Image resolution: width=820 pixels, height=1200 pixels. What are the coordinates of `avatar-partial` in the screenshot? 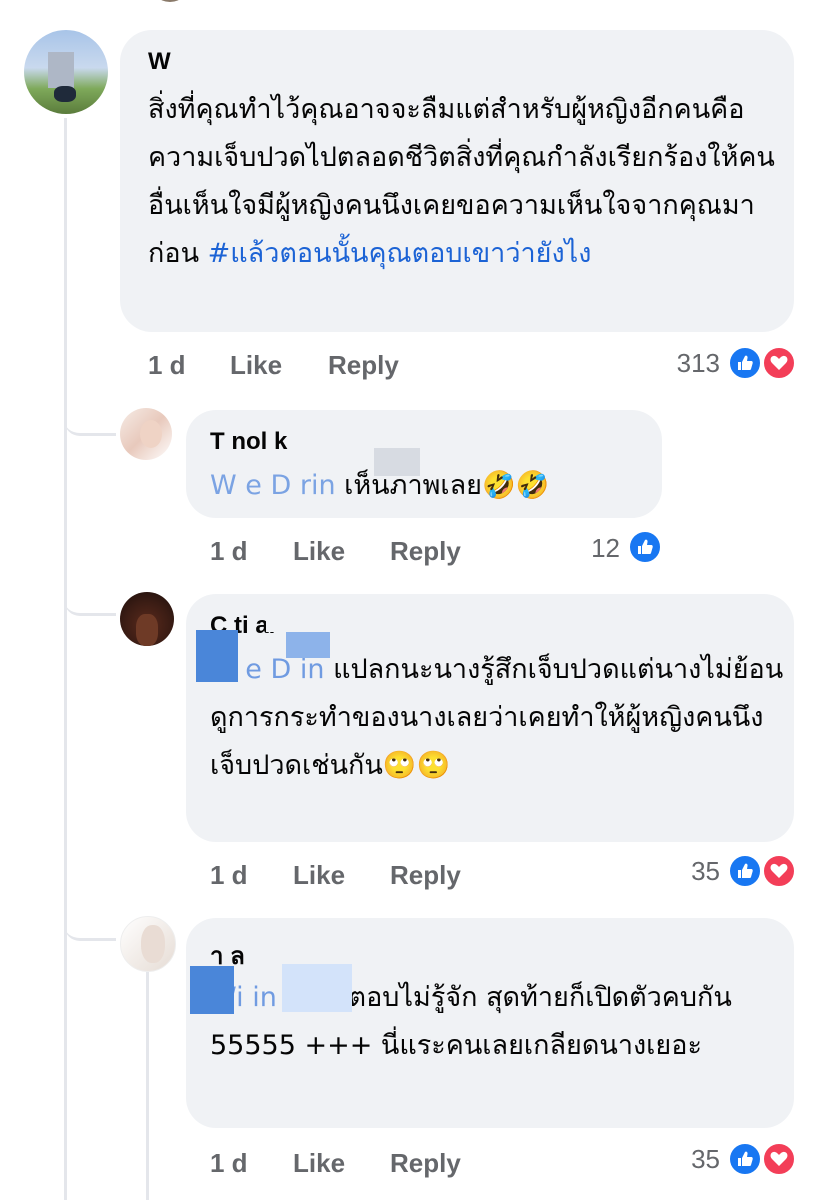 It's located at (170, 1).